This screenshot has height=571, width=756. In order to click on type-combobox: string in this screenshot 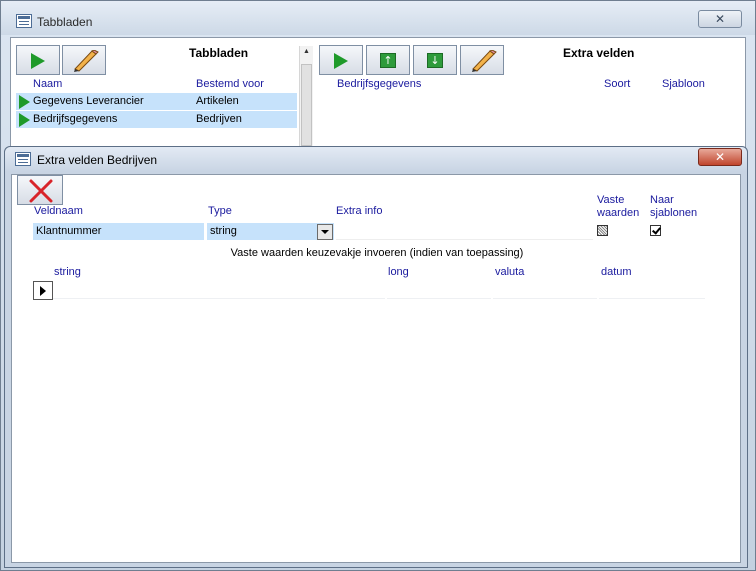, I will do `click(270, 231)`.